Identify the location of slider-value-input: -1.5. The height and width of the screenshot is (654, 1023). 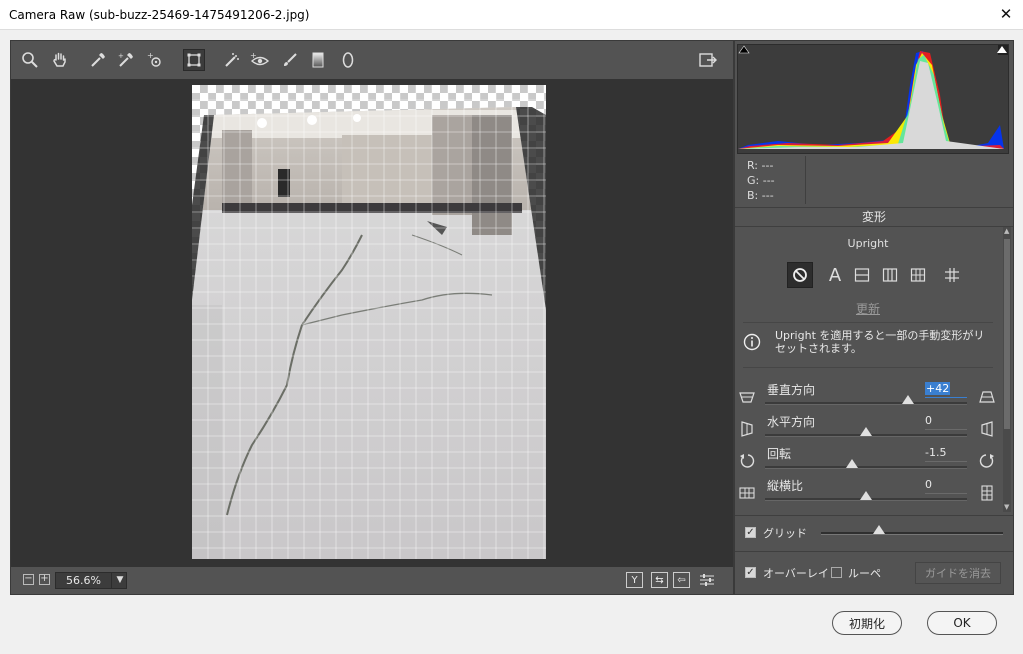
(946, 454).